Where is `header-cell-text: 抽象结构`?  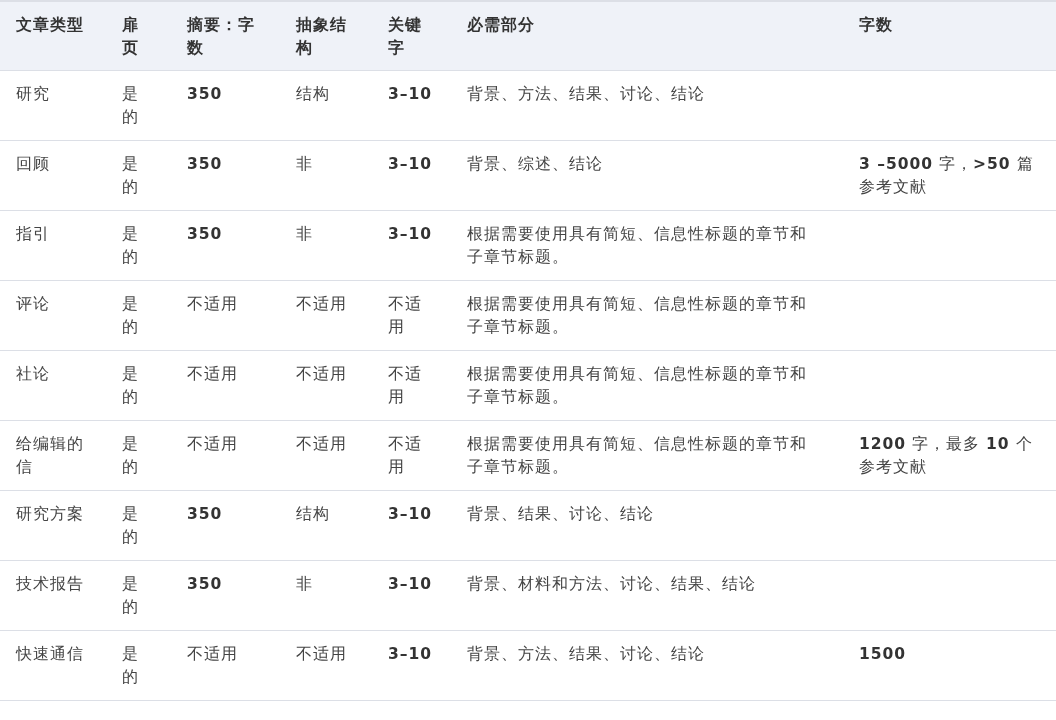
header-cell-text: 抽象结构 is located at coordinates (322, 37).